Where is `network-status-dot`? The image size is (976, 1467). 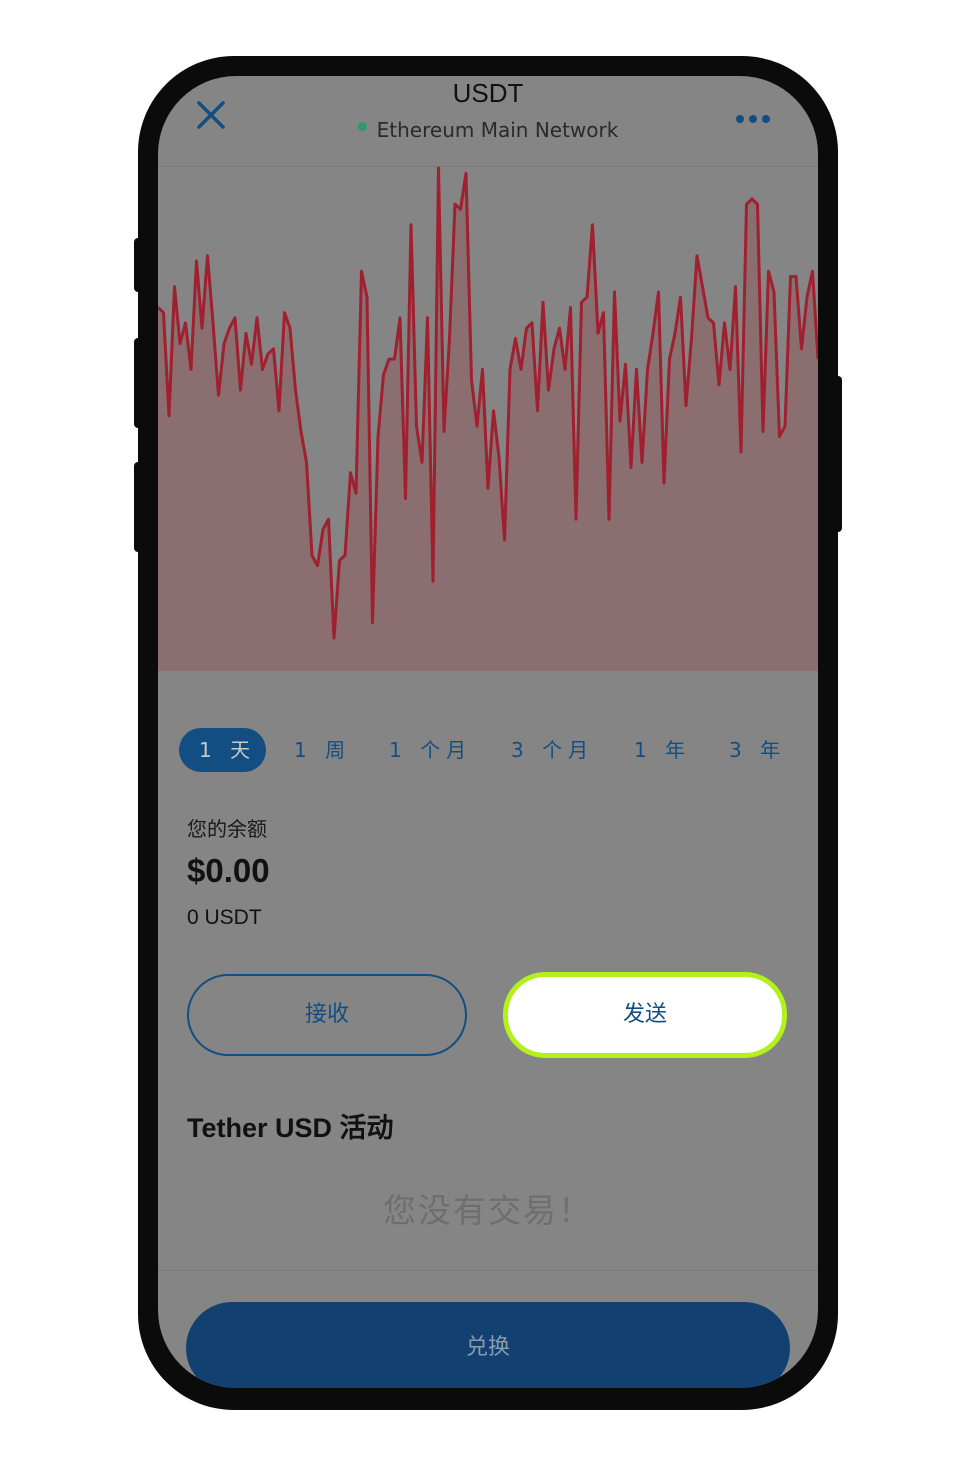
network-status-dot is located at coordinates (362, 126).